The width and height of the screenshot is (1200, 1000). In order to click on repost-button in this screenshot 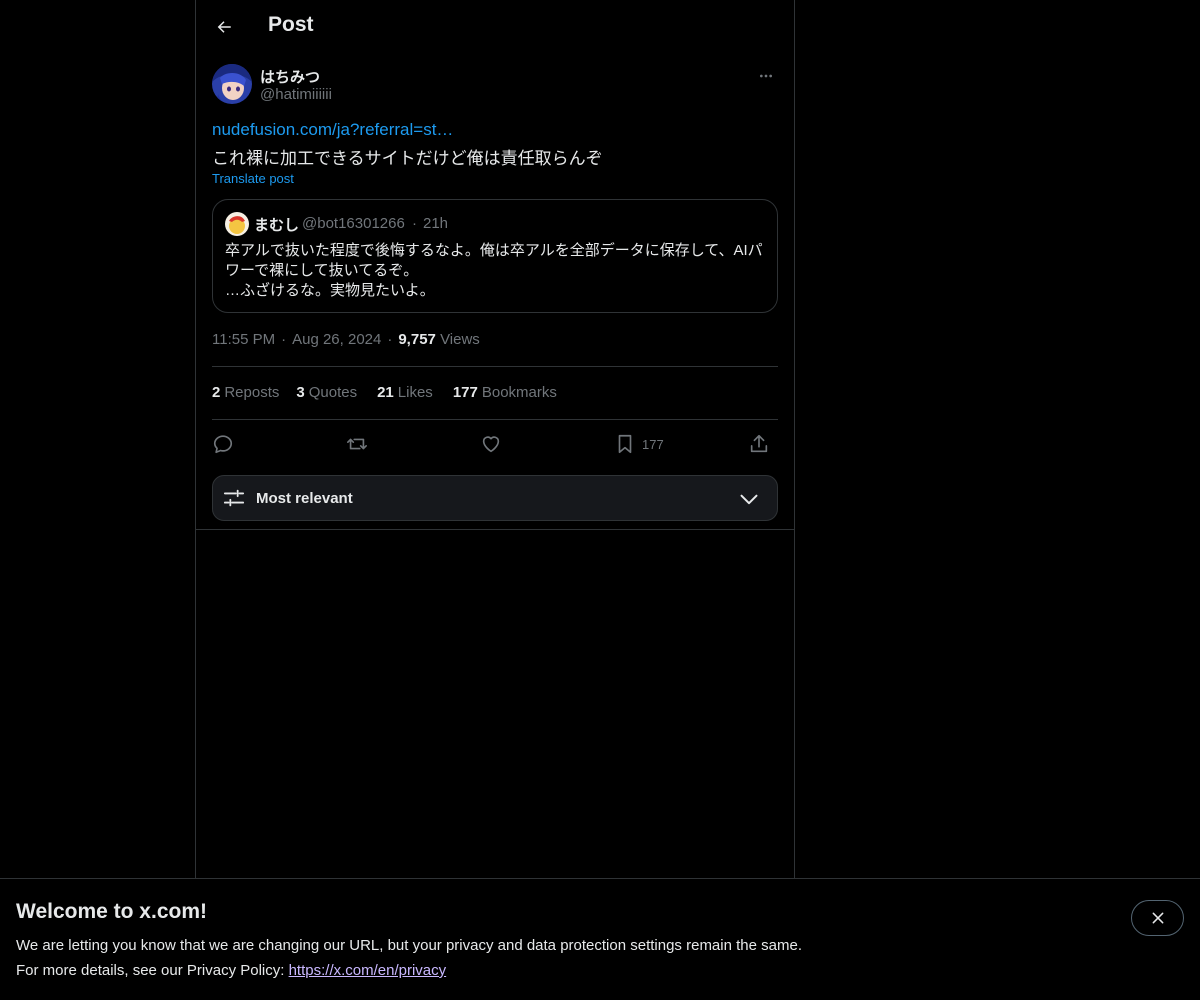, I will do `click(357, 444)`.